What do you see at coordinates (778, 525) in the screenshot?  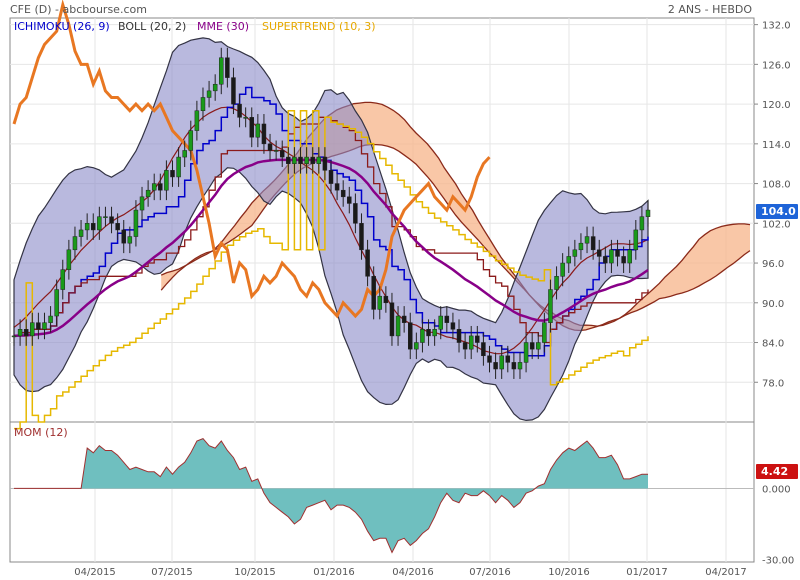 I see `momentum-axis: 0.000 -30.00` at bounding box center [778, 525].